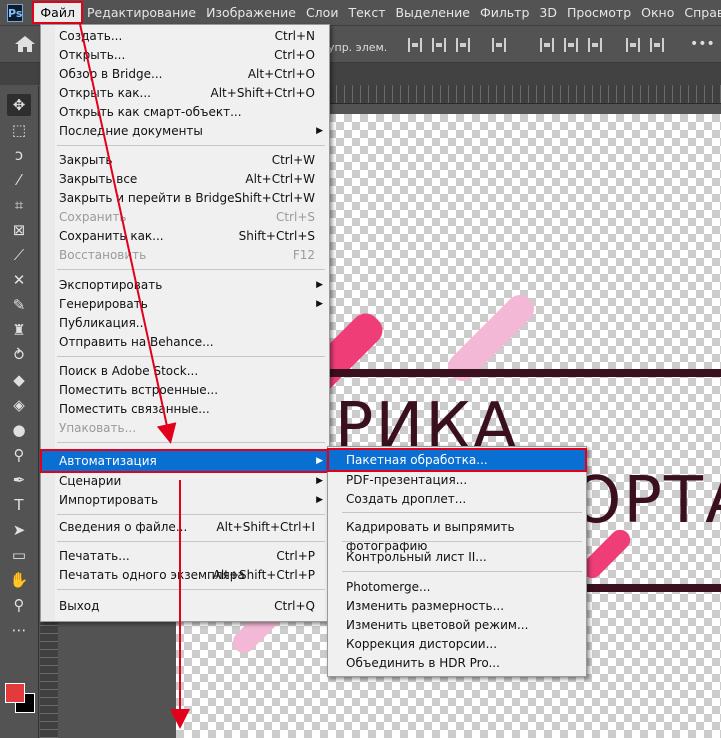 Image resolution: width=721 pixels, height=738 pixels. I want to click on menu-3d: 3D, so click(548, 12).